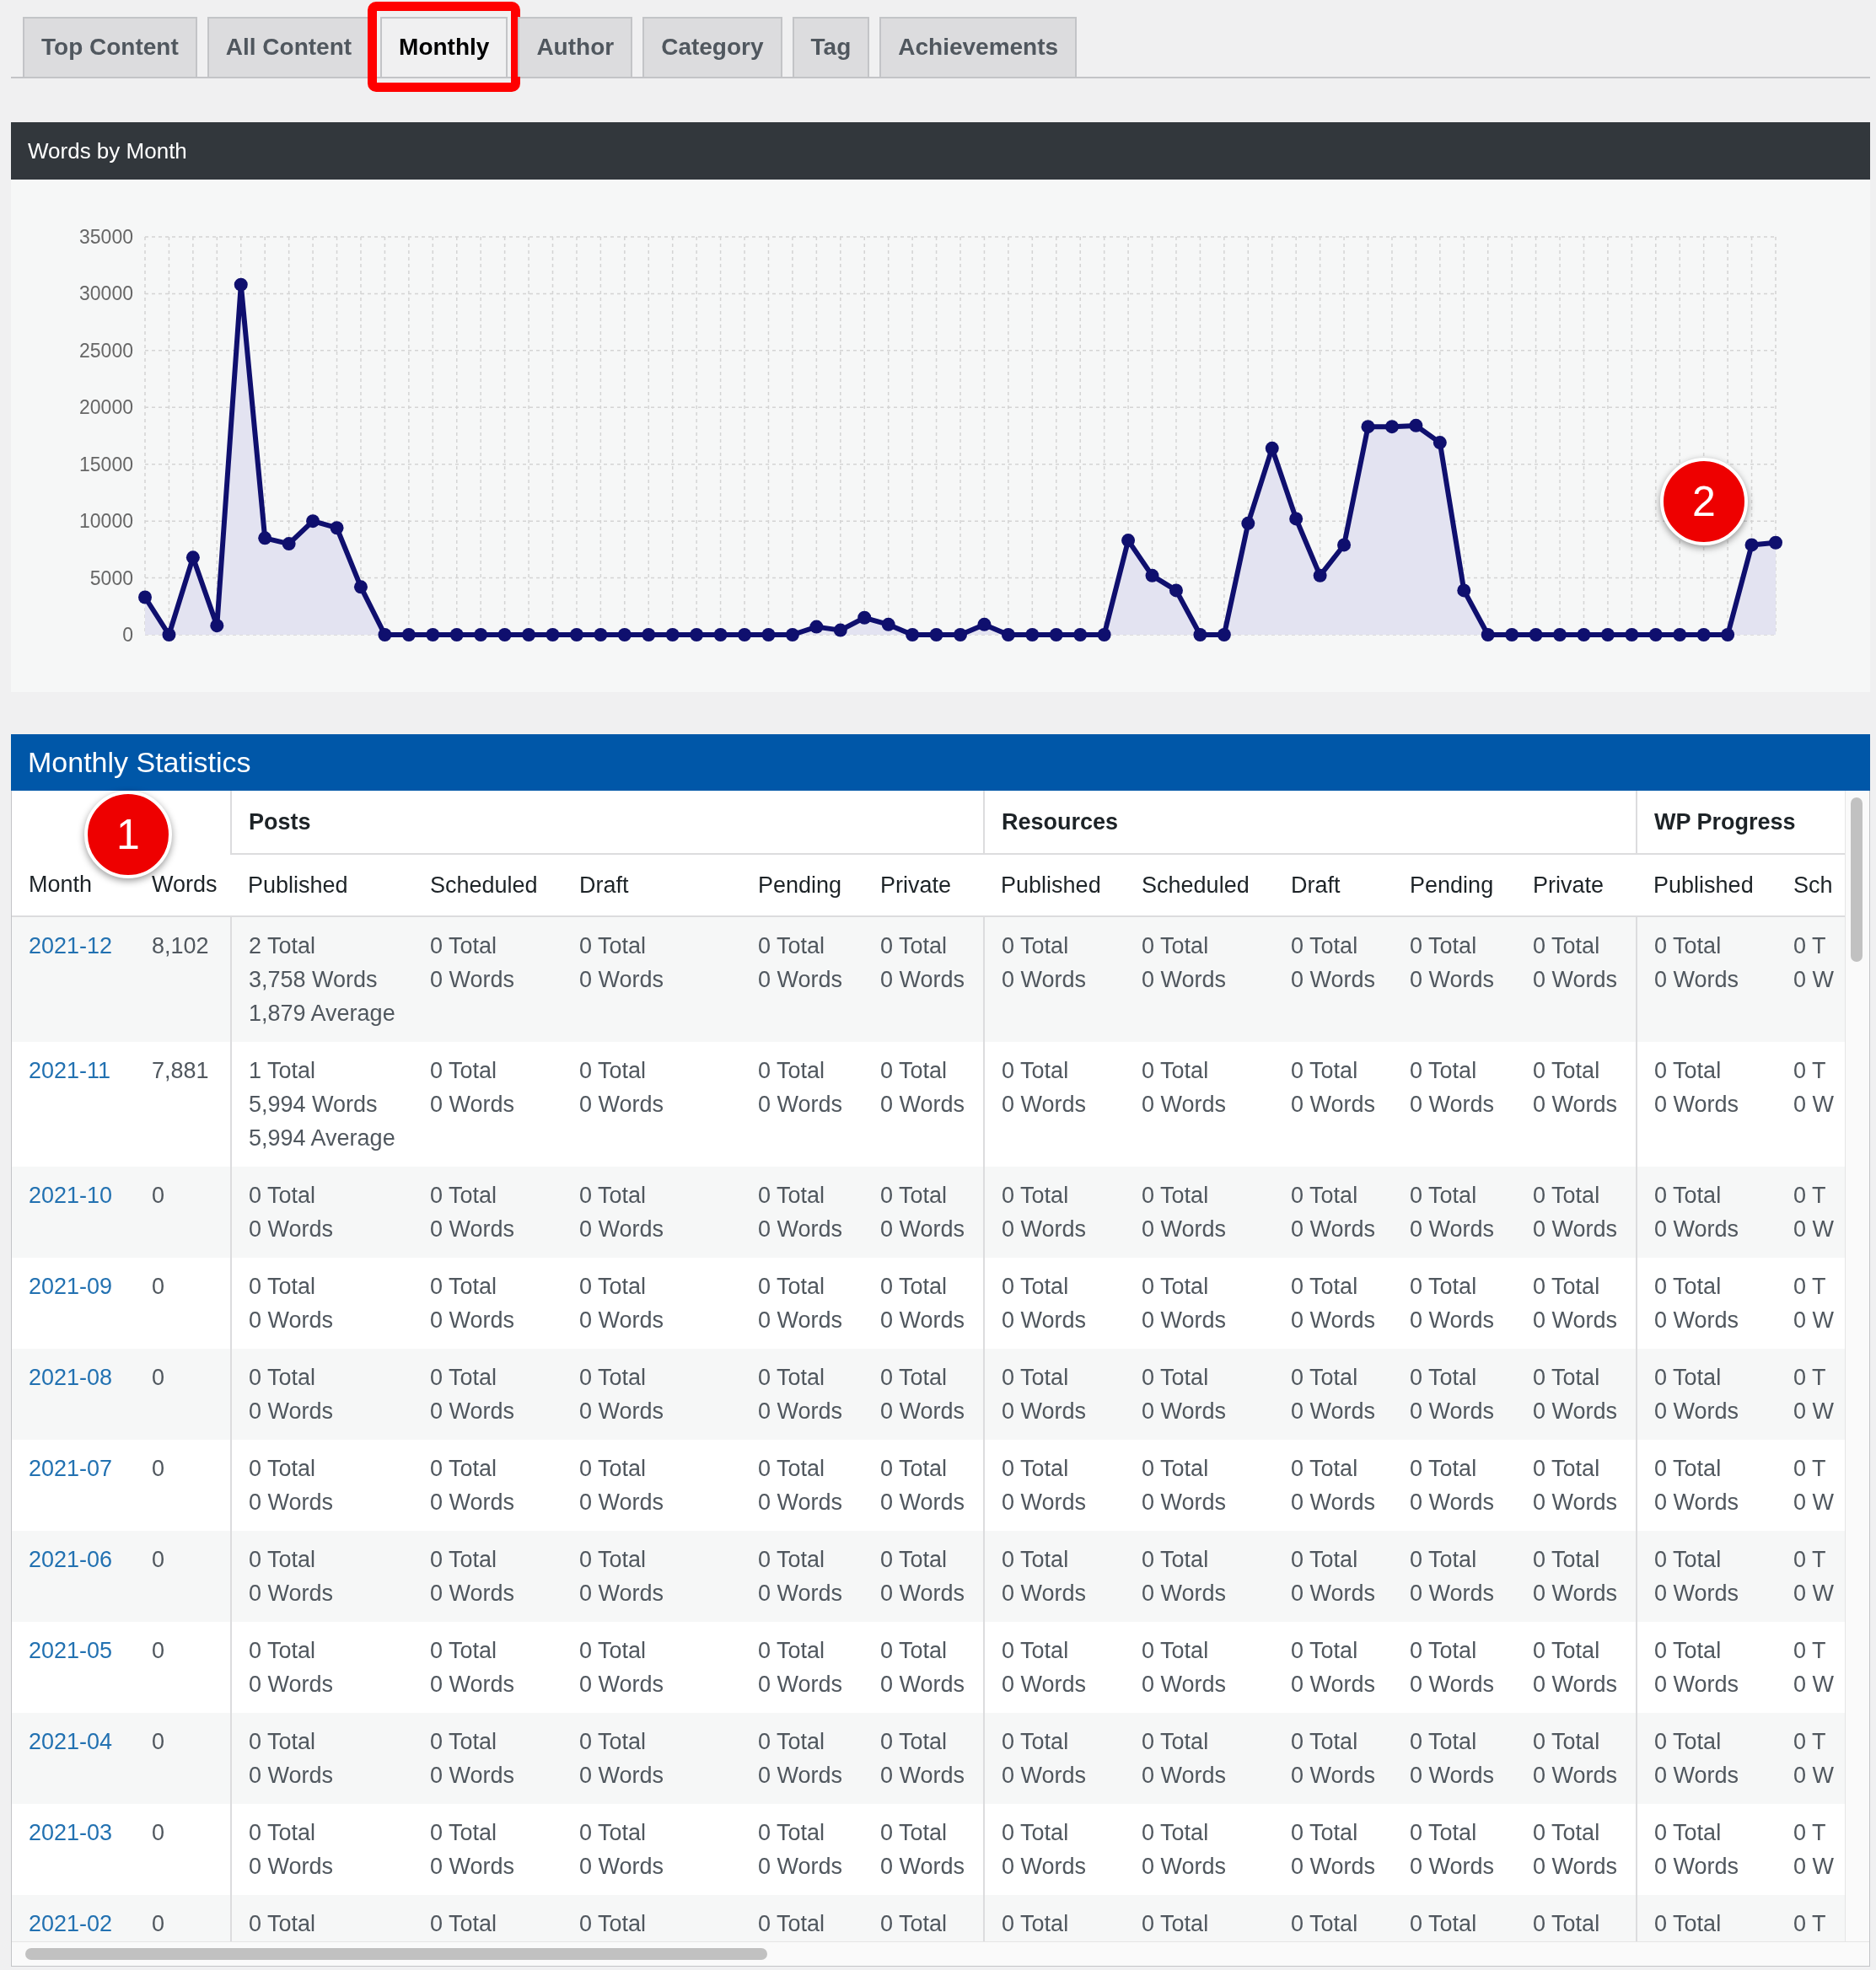  Describe the element at coordinates (71, 1195) in the screenshot. I see `month-link: 2021-10` at that location.